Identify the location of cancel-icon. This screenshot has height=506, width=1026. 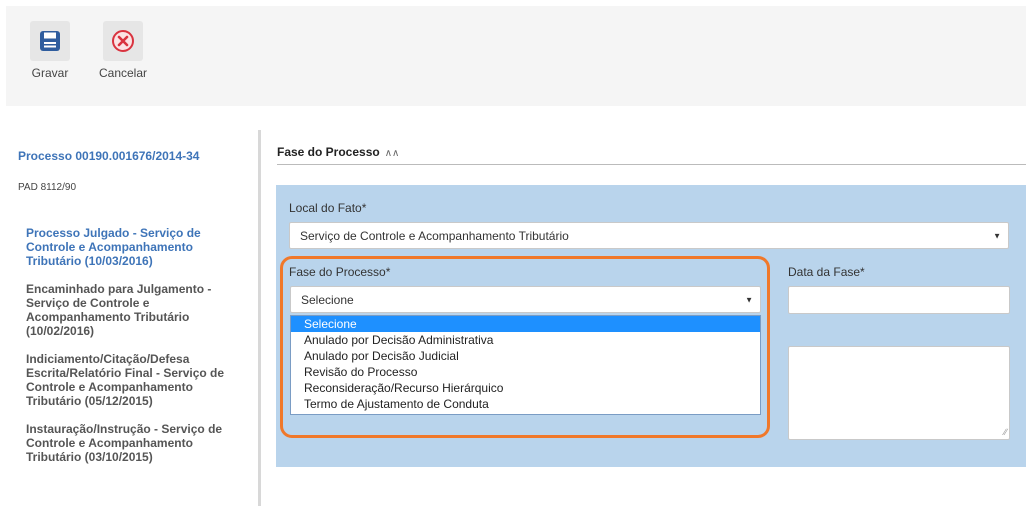
(123, 41).